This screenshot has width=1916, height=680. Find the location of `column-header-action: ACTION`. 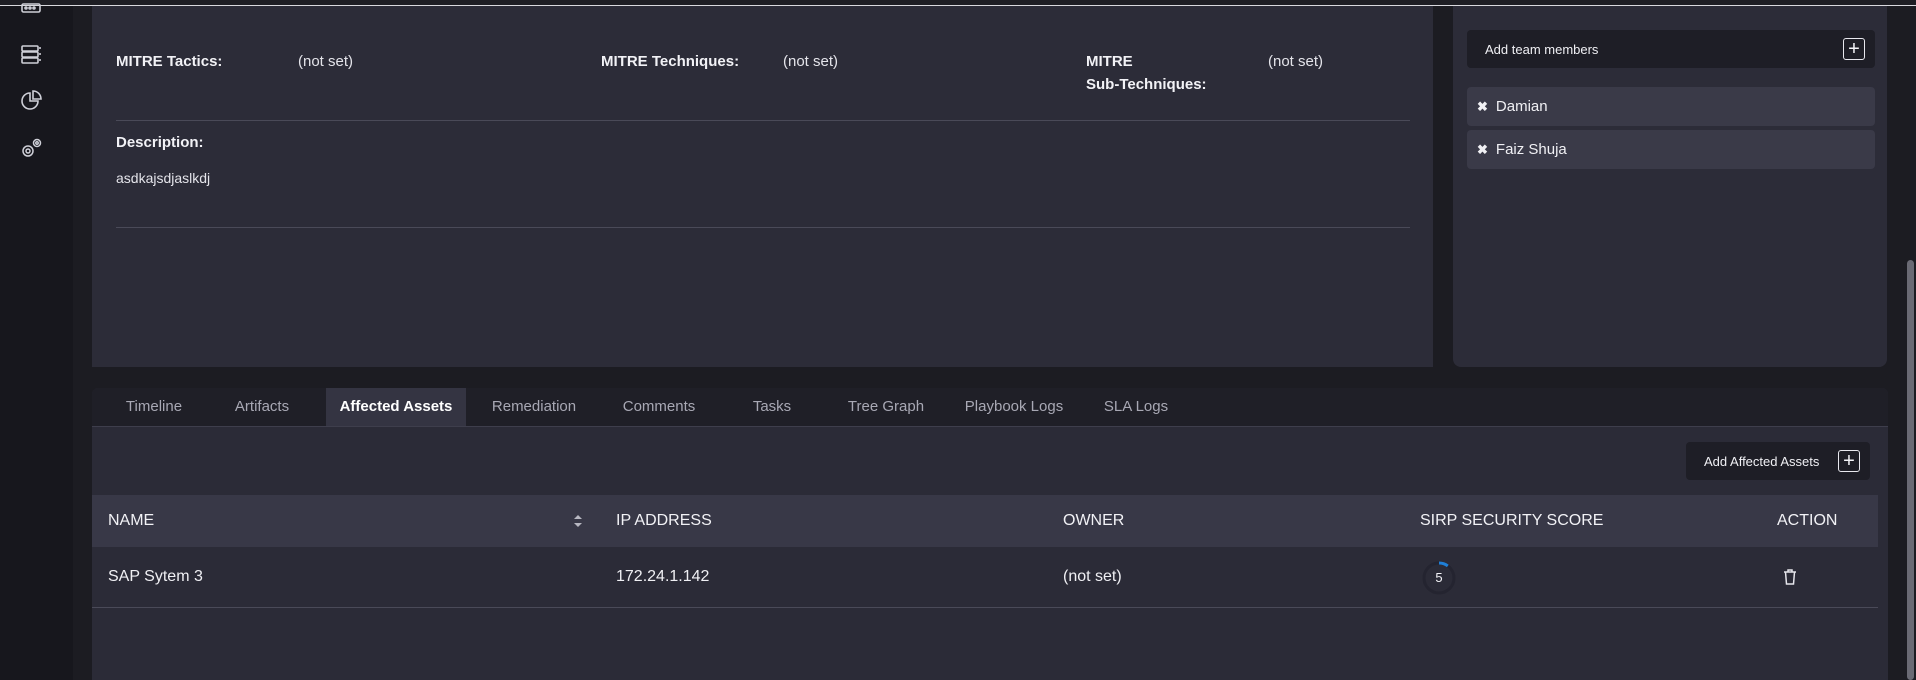

column-header-action: ACTION is located at coordinates (1807, 520).